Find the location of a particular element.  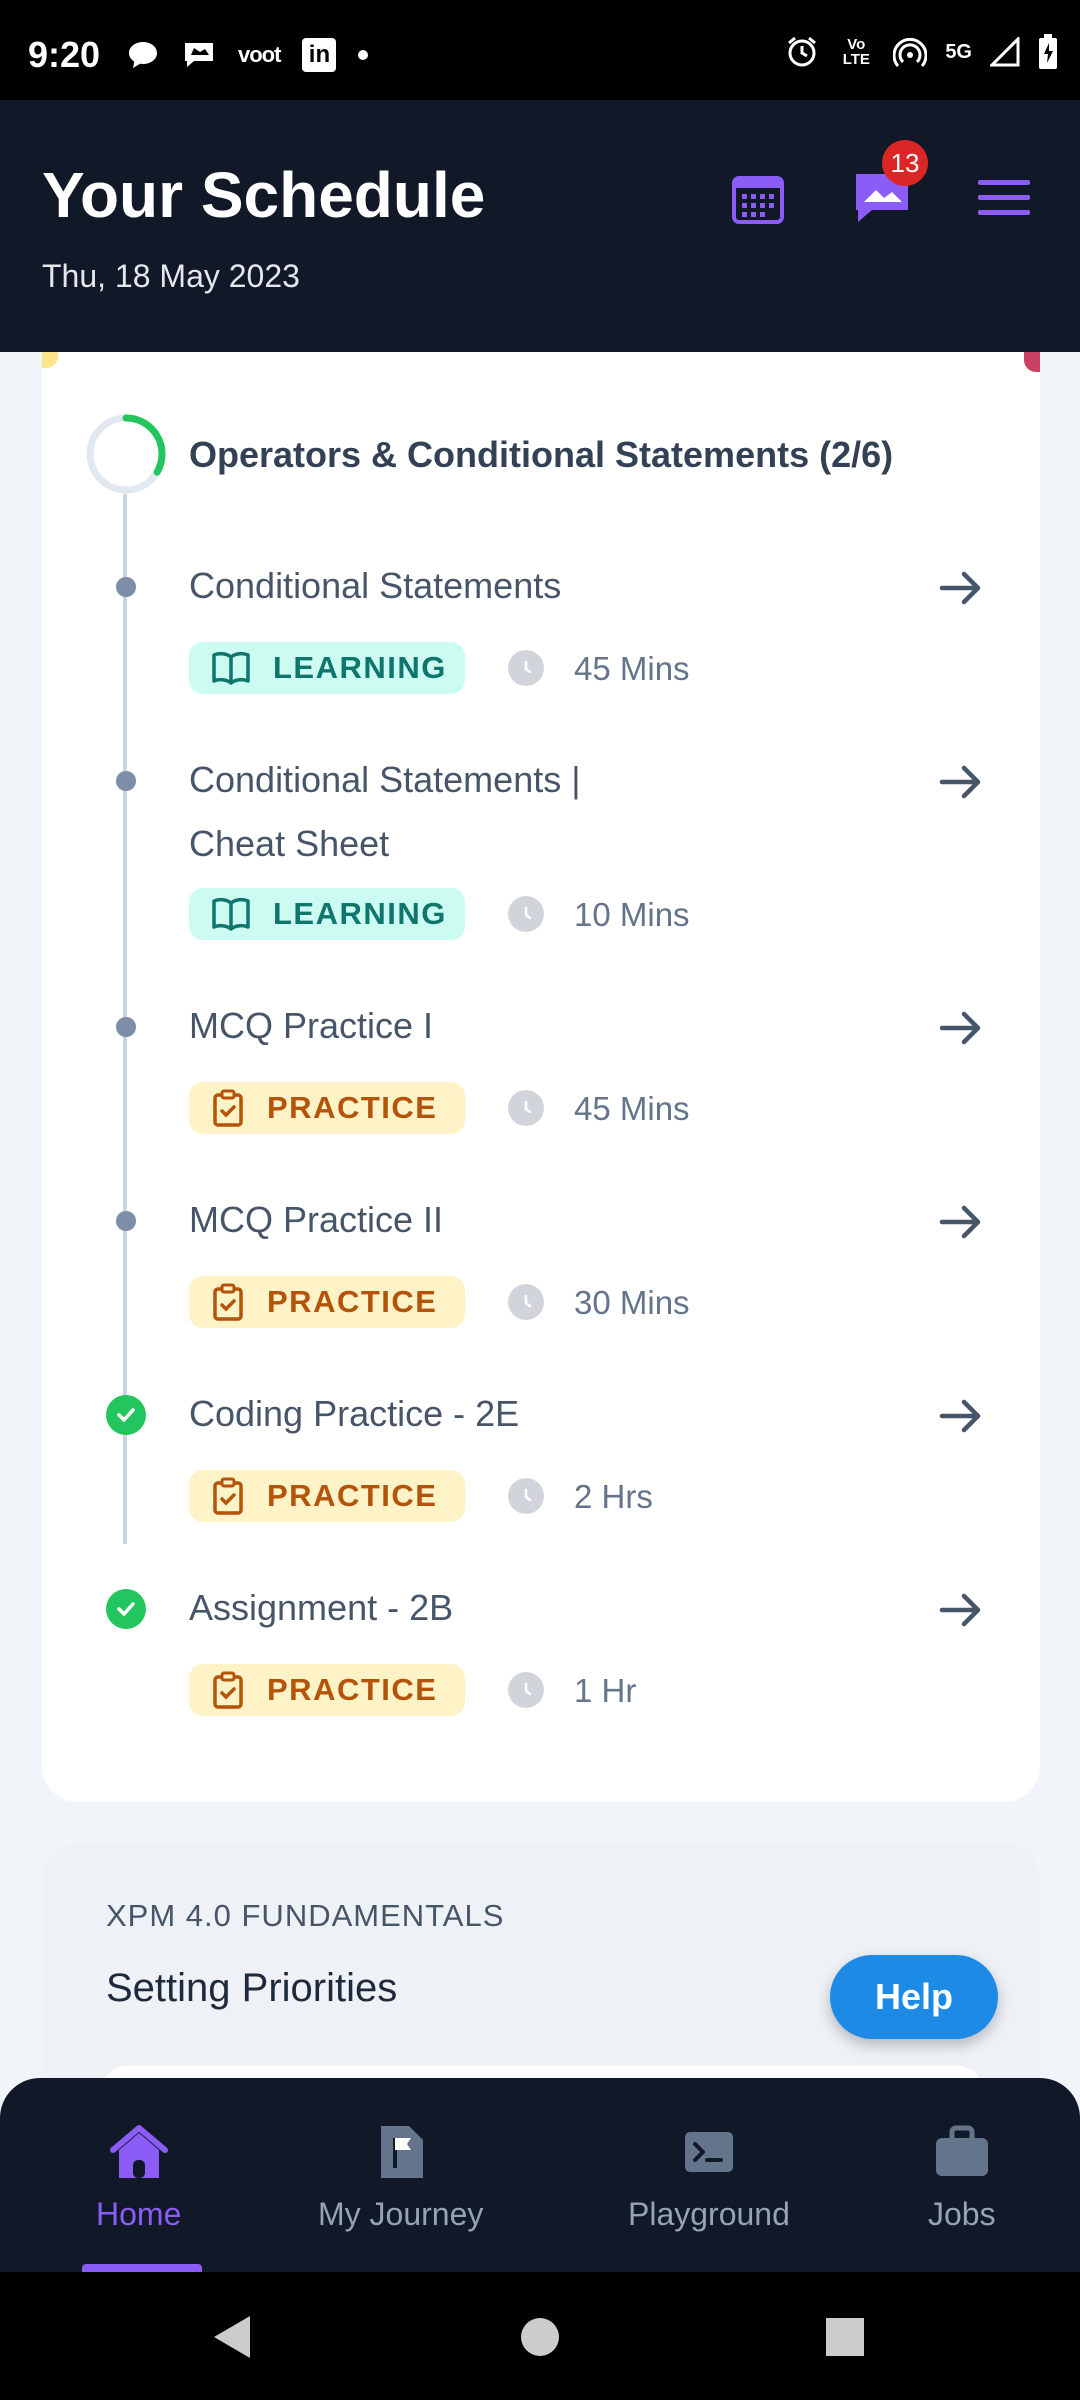

hamburger-menu-icon is located at coordinates (1004, 197).